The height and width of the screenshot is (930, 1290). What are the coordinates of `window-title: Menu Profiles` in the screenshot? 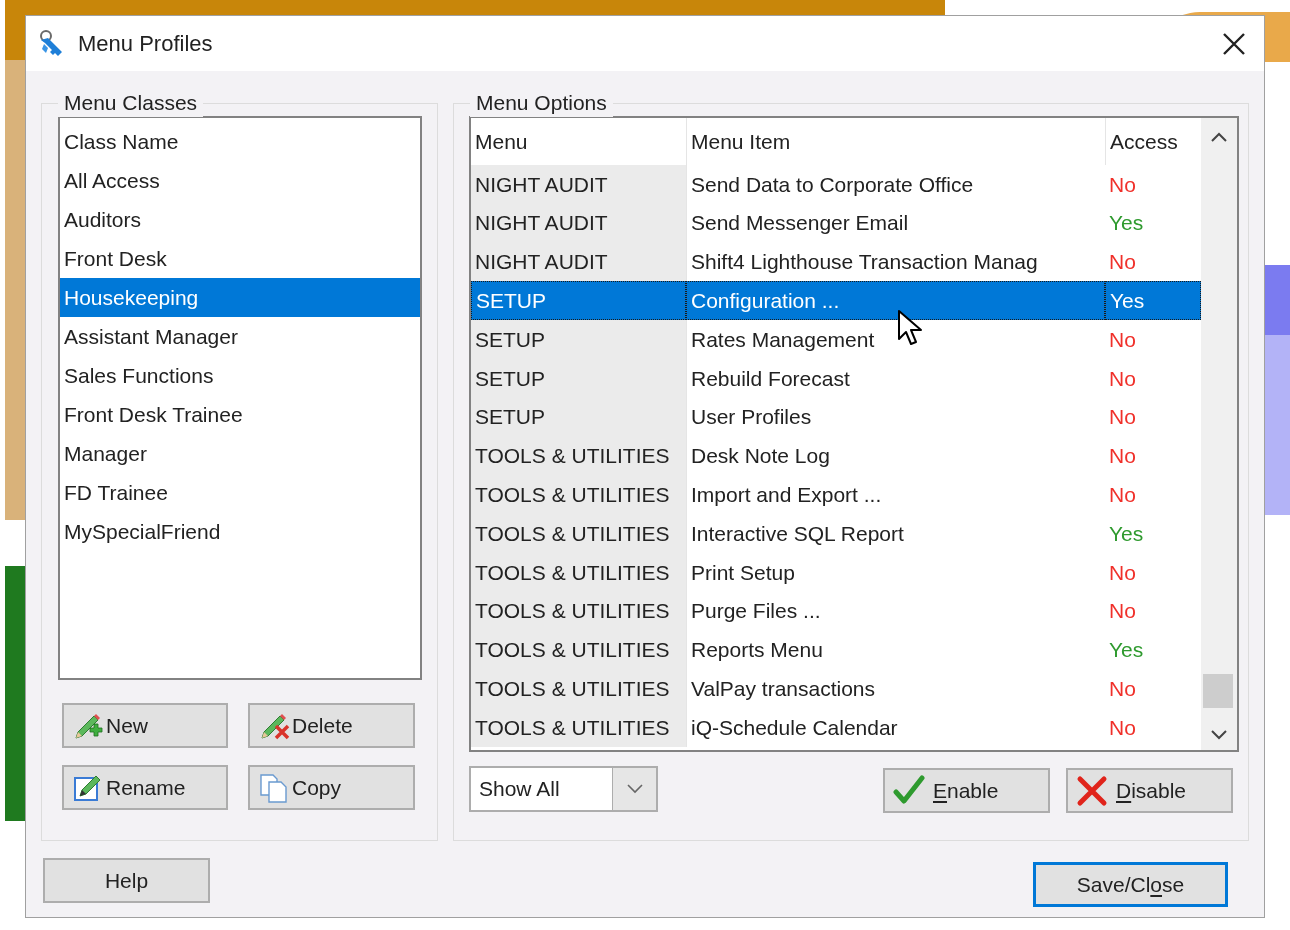 It's located at (145, 44).